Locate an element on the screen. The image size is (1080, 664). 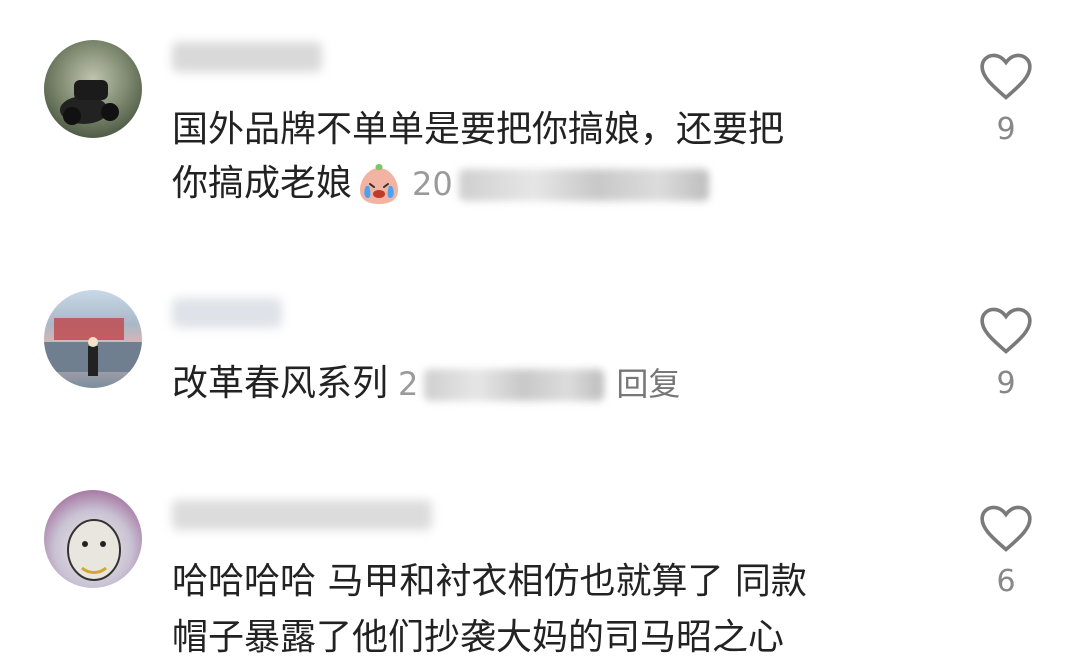
comment-text: 哈哈哈哈 马甲和衬衣相仿也就算了 同款 is located at coordinates (489, 581).